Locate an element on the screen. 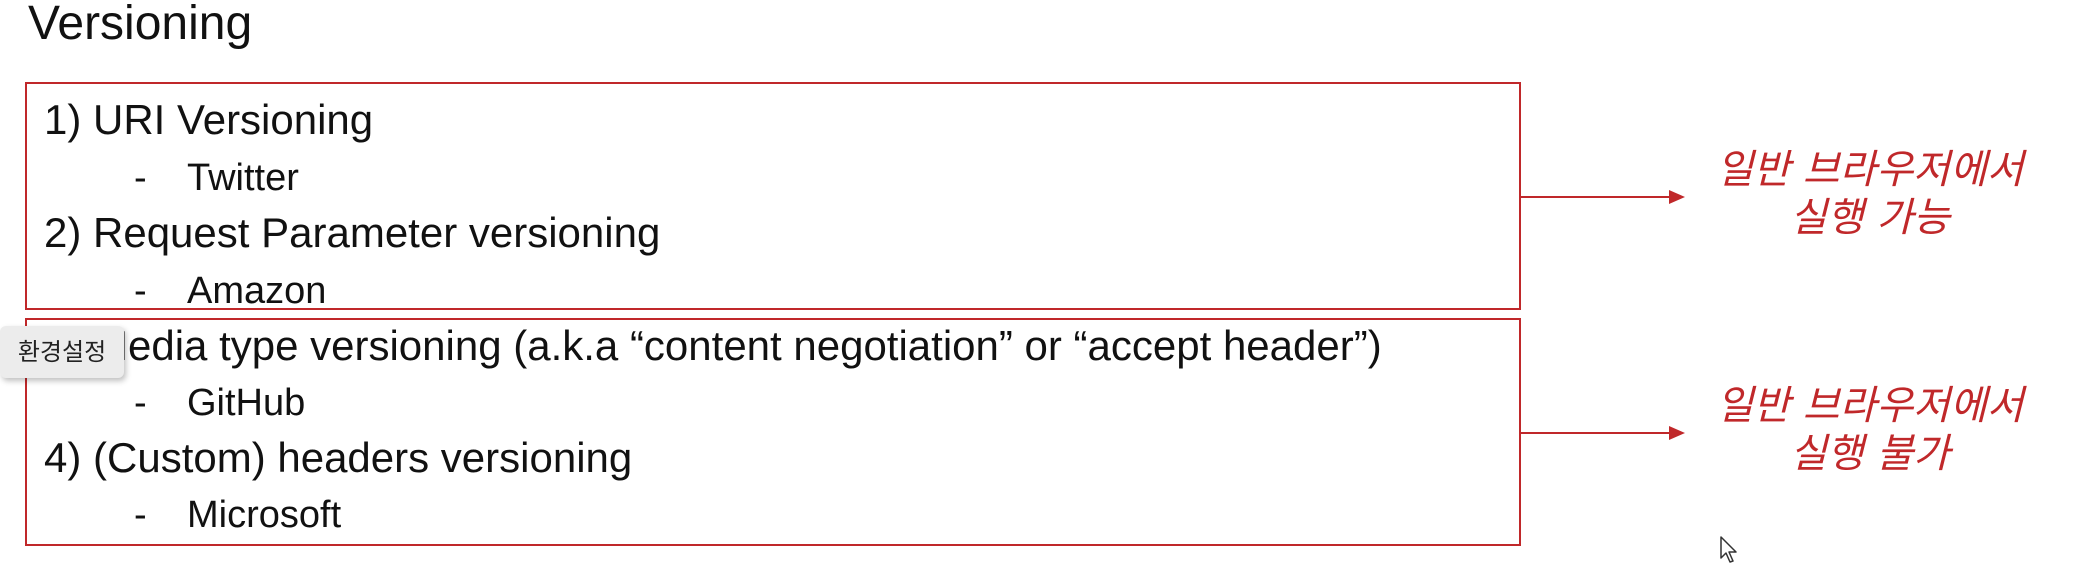 Image resolution: width=2080 pixels, height=584 pixels. note-browser-incapable: 일반 브라우저에서 실행 불가 is located at coordinates (1870, 430).